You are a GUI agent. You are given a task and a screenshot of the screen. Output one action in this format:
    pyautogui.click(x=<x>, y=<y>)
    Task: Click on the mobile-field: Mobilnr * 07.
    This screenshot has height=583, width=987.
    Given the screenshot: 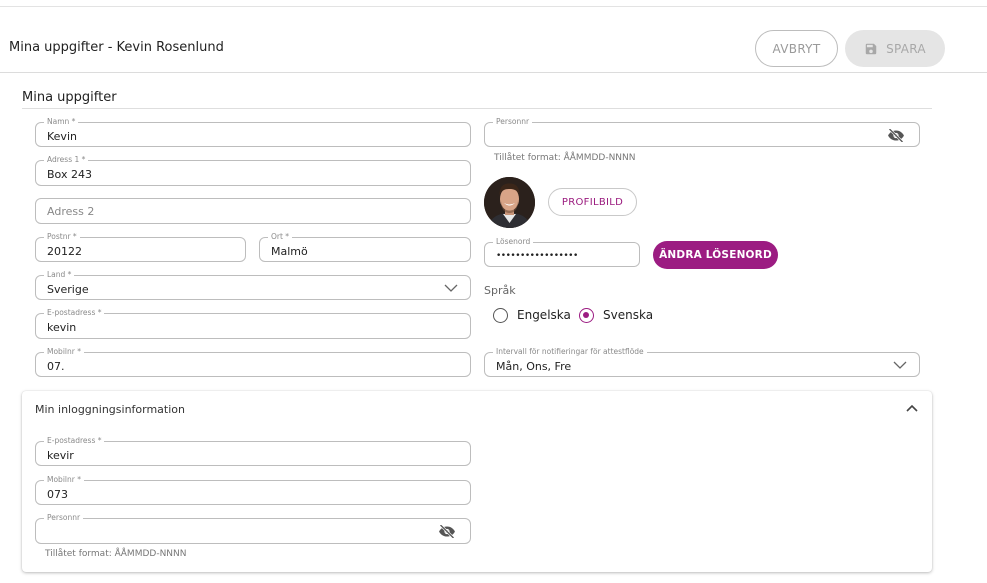 What is the action you would take?
    pyautogui.click(x=253, y=361)
    